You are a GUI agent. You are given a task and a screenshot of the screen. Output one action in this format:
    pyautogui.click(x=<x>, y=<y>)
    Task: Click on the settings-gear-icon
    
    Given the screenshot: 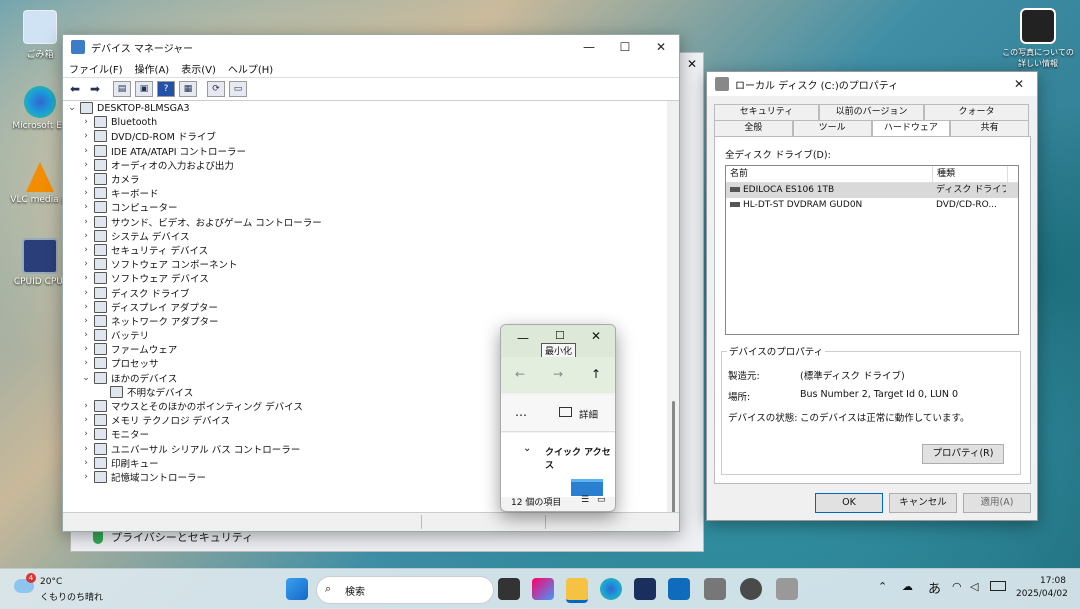 What is the action you would take?
    pyautogui.click(x=751, y=589)
    